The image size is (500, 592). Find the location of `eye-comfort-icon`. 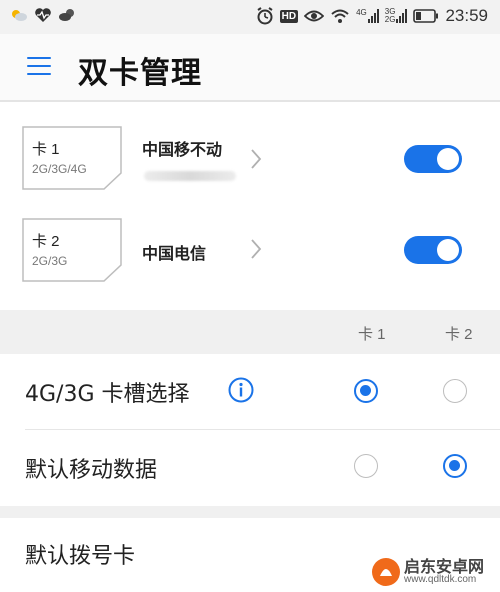

eye-comfort-icon is located at coordinates (314, 16).